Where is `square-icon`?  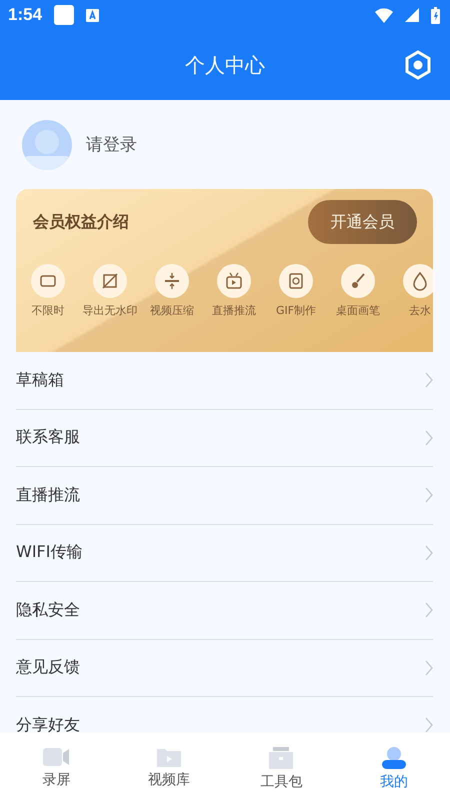 square-icon is located at coordinates (64, 15).